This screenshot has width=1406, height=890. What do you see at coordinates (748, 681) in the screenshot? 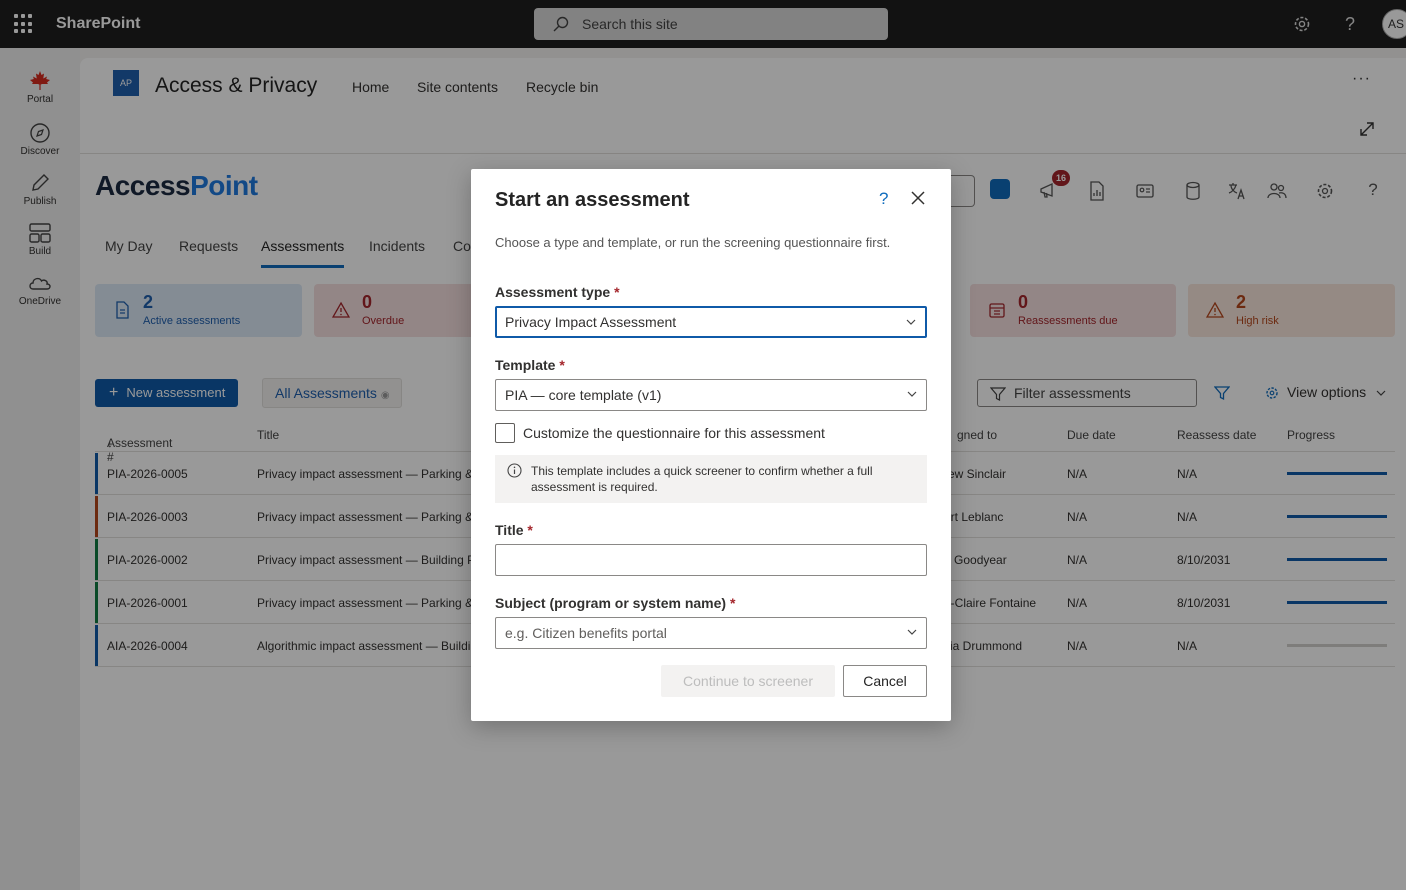
I see `continue-to-screener-button: Continue to screener` at bounding box center [748, 681].